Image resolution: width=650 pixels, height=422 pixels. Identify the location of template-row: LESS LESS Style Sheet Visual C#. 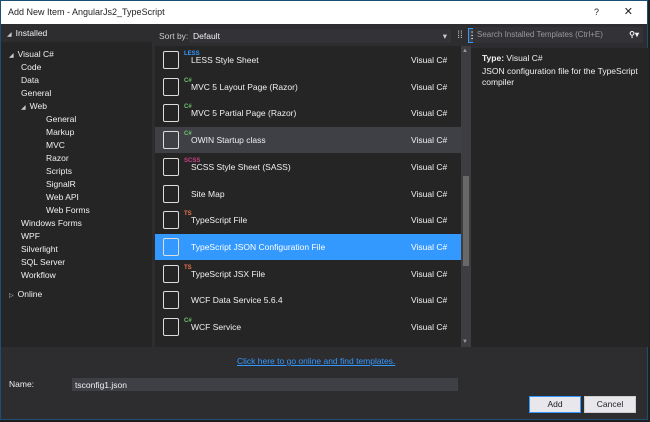
(308, 60).